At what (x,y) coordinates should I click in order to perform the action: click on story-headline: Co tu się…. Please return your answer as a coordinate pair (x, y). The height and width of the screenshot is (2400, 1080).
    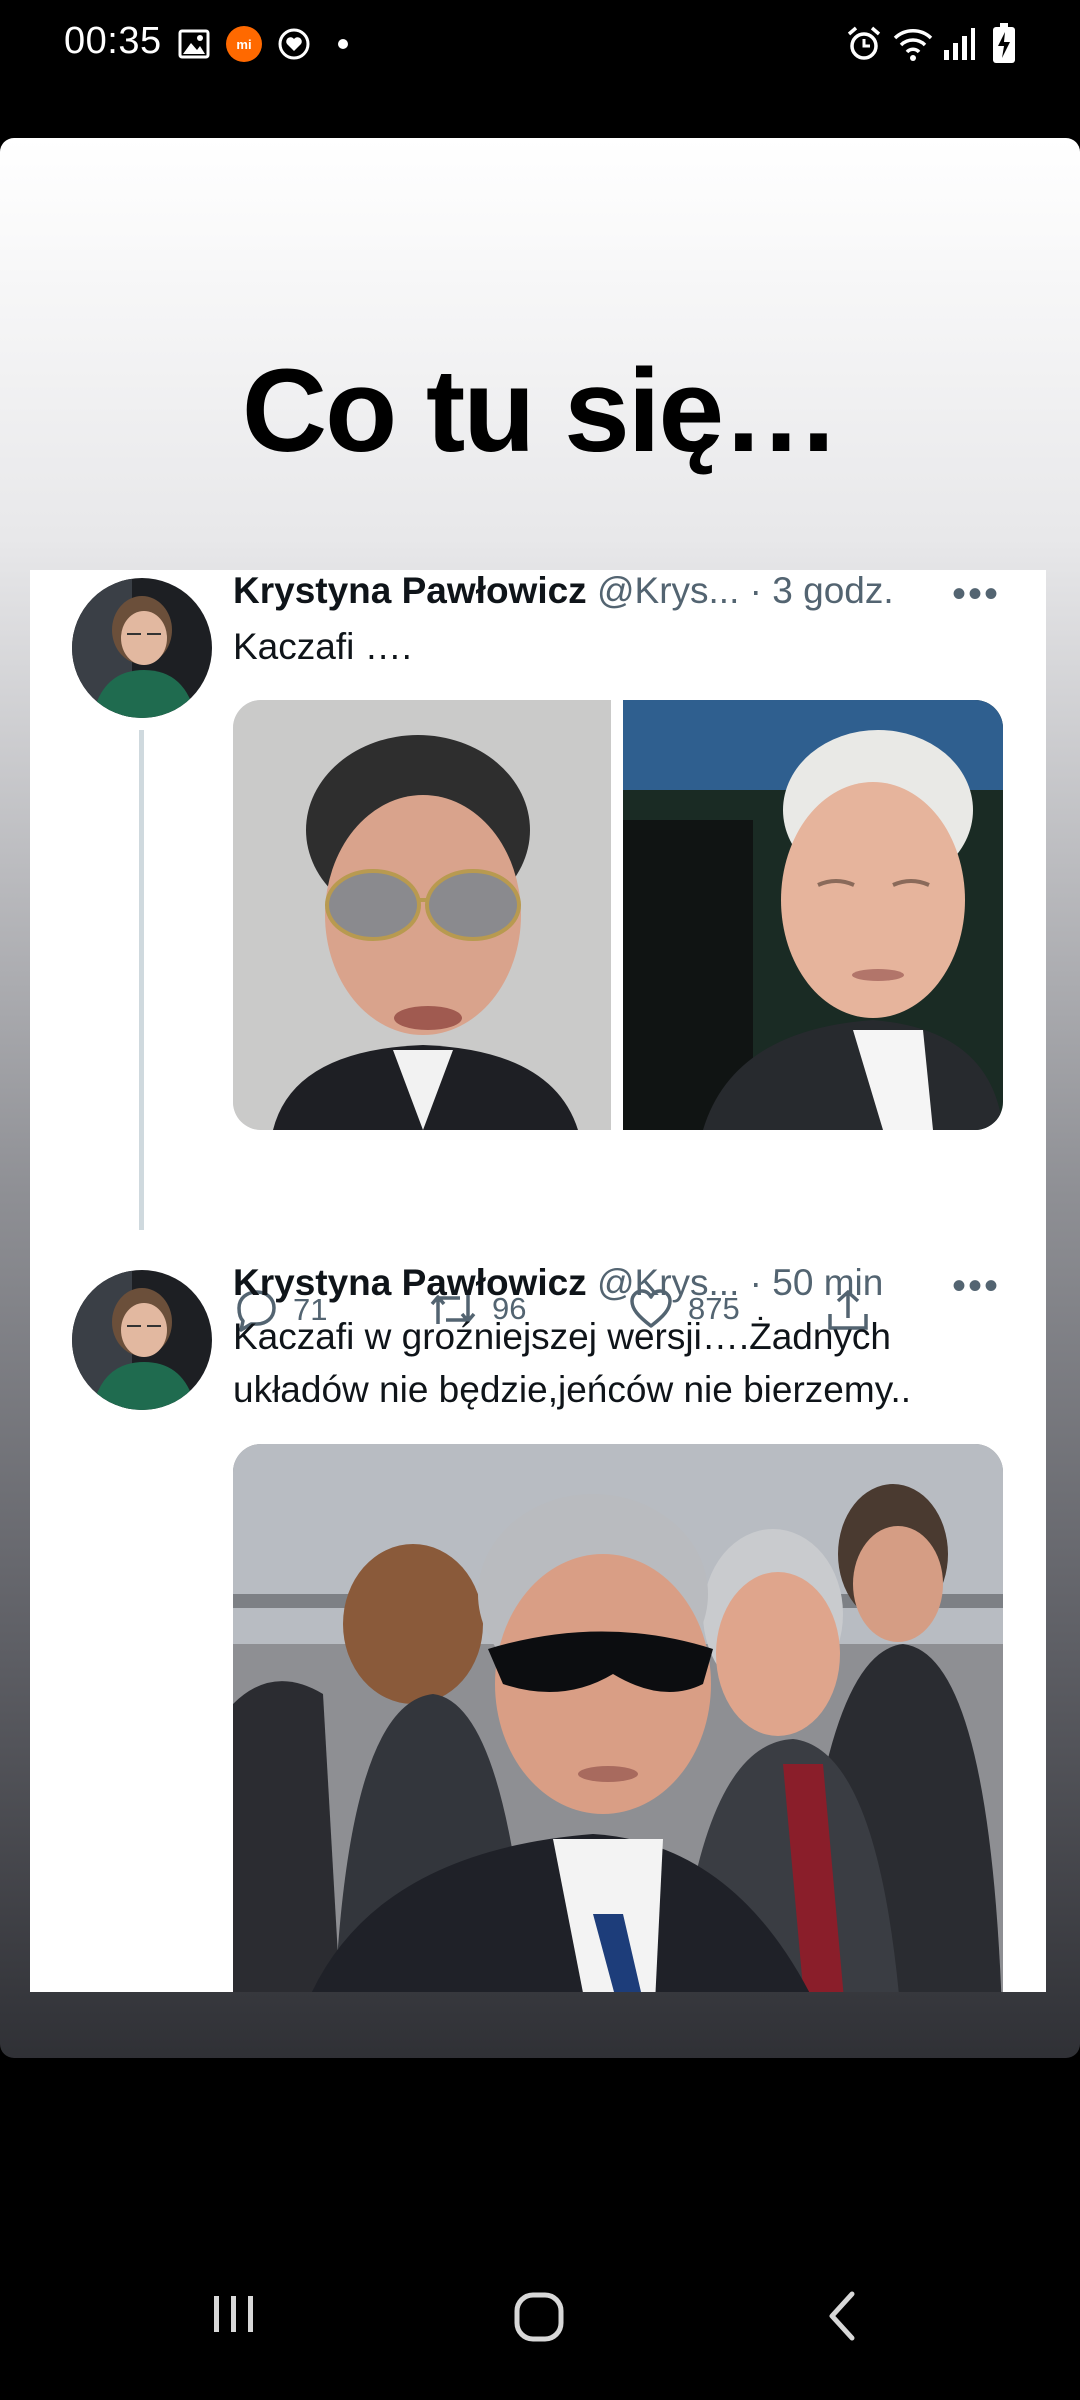
    Looking at the image, I should click on (540, 411).